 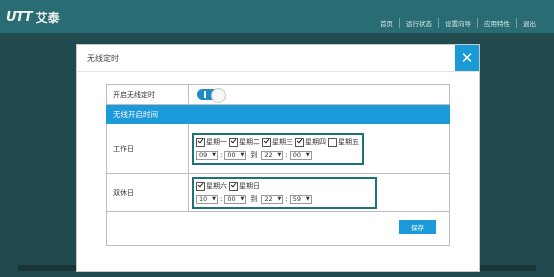 I want to click on section-header: 无线开启时间, so click(x=278, y=114).